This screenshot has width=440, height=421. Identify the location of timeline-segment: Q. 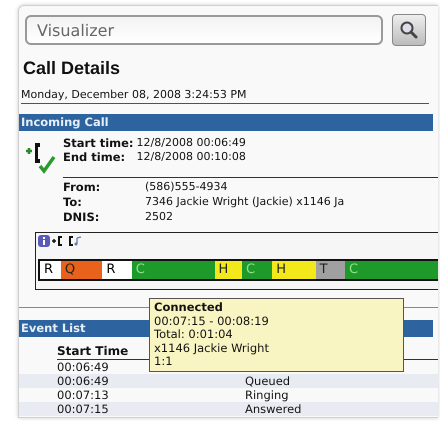
(81, 270).